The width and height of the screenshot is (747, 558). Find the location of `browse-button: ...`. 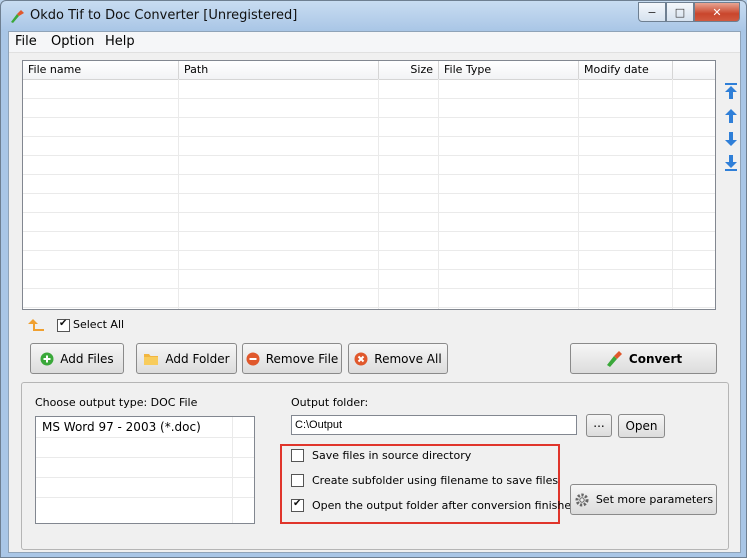

browse-button: ... is located at coordinates (599, 425).